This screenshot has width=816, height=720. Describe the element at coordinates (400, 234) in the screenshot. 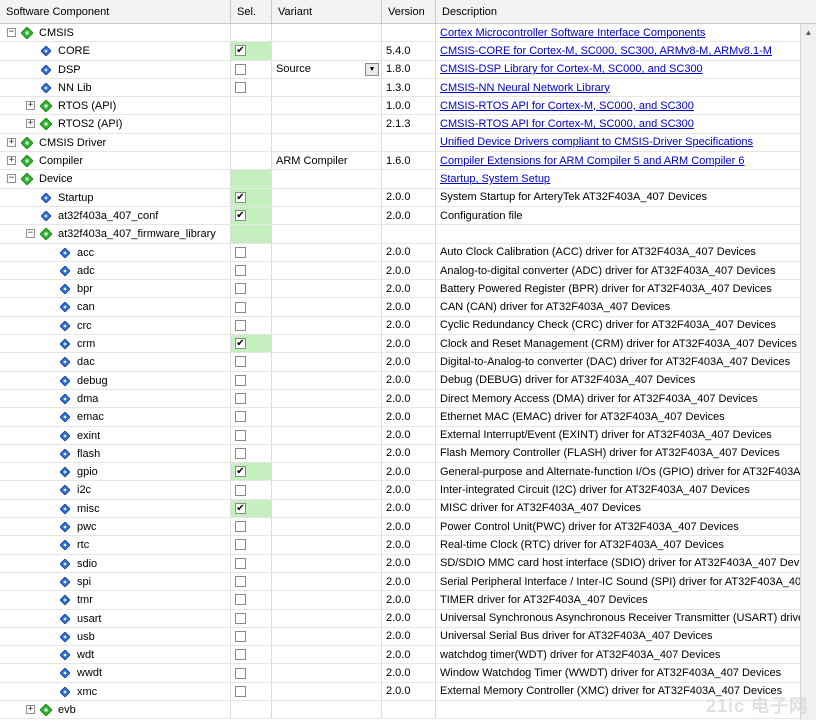

I see `table-row: − at32f403a_407_firmware_library` at that location.